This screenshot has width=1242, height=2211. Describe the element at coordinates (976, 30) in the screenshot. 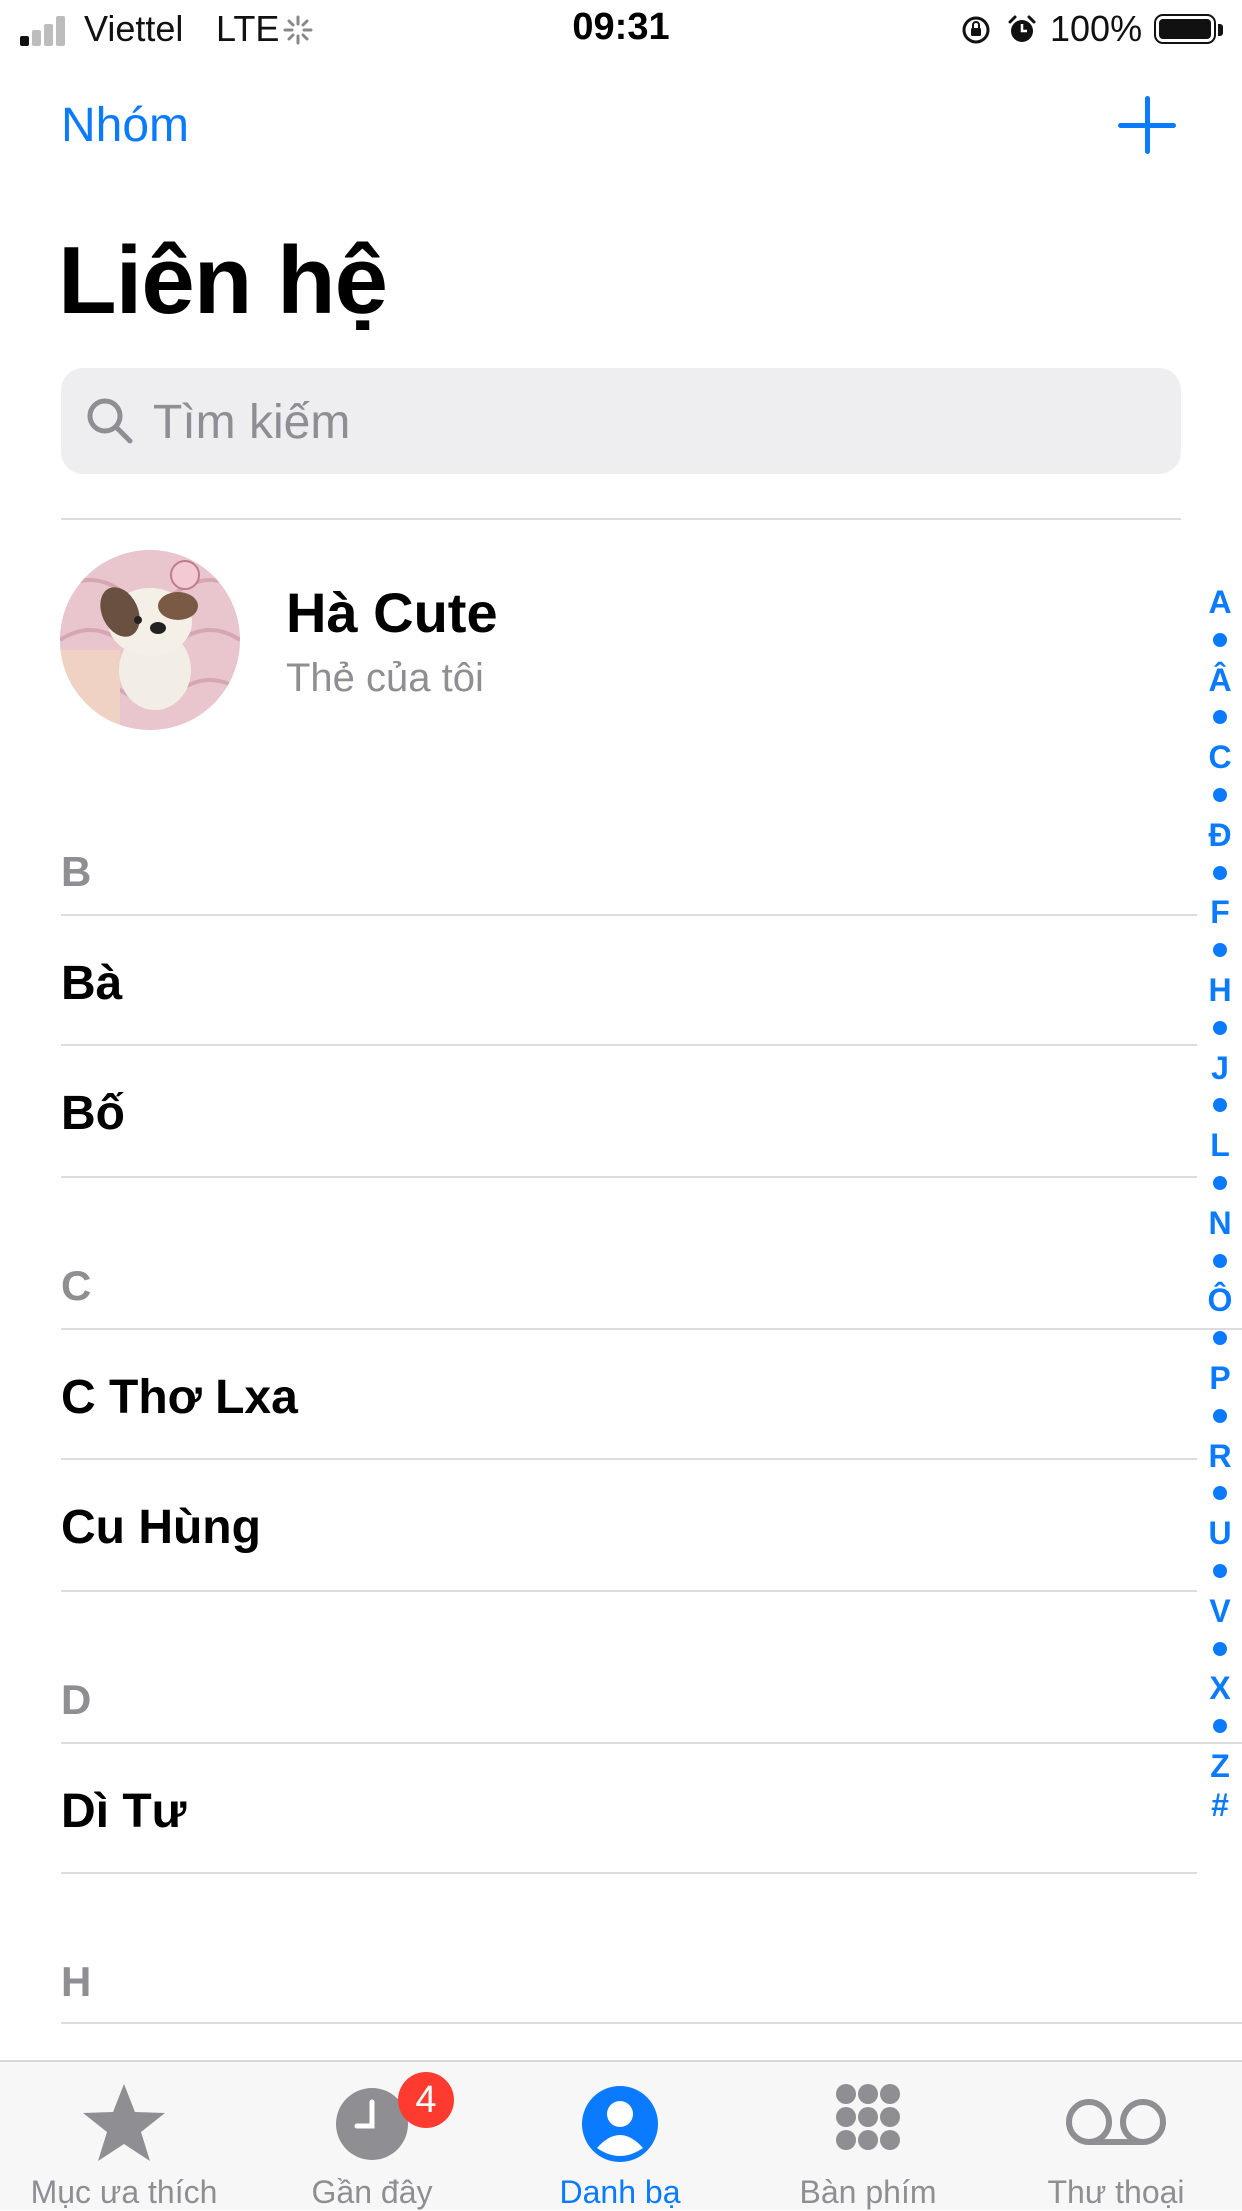

I see `rotation-lock-icon` at that location.